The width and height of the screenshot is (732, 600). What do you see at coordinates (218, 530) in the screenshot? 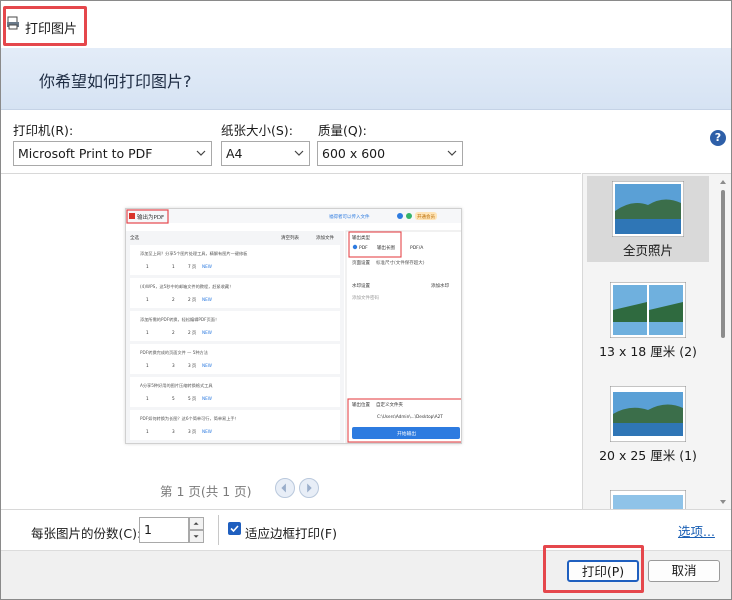
I see `bottom-divider` at bounding box center [218, 530].